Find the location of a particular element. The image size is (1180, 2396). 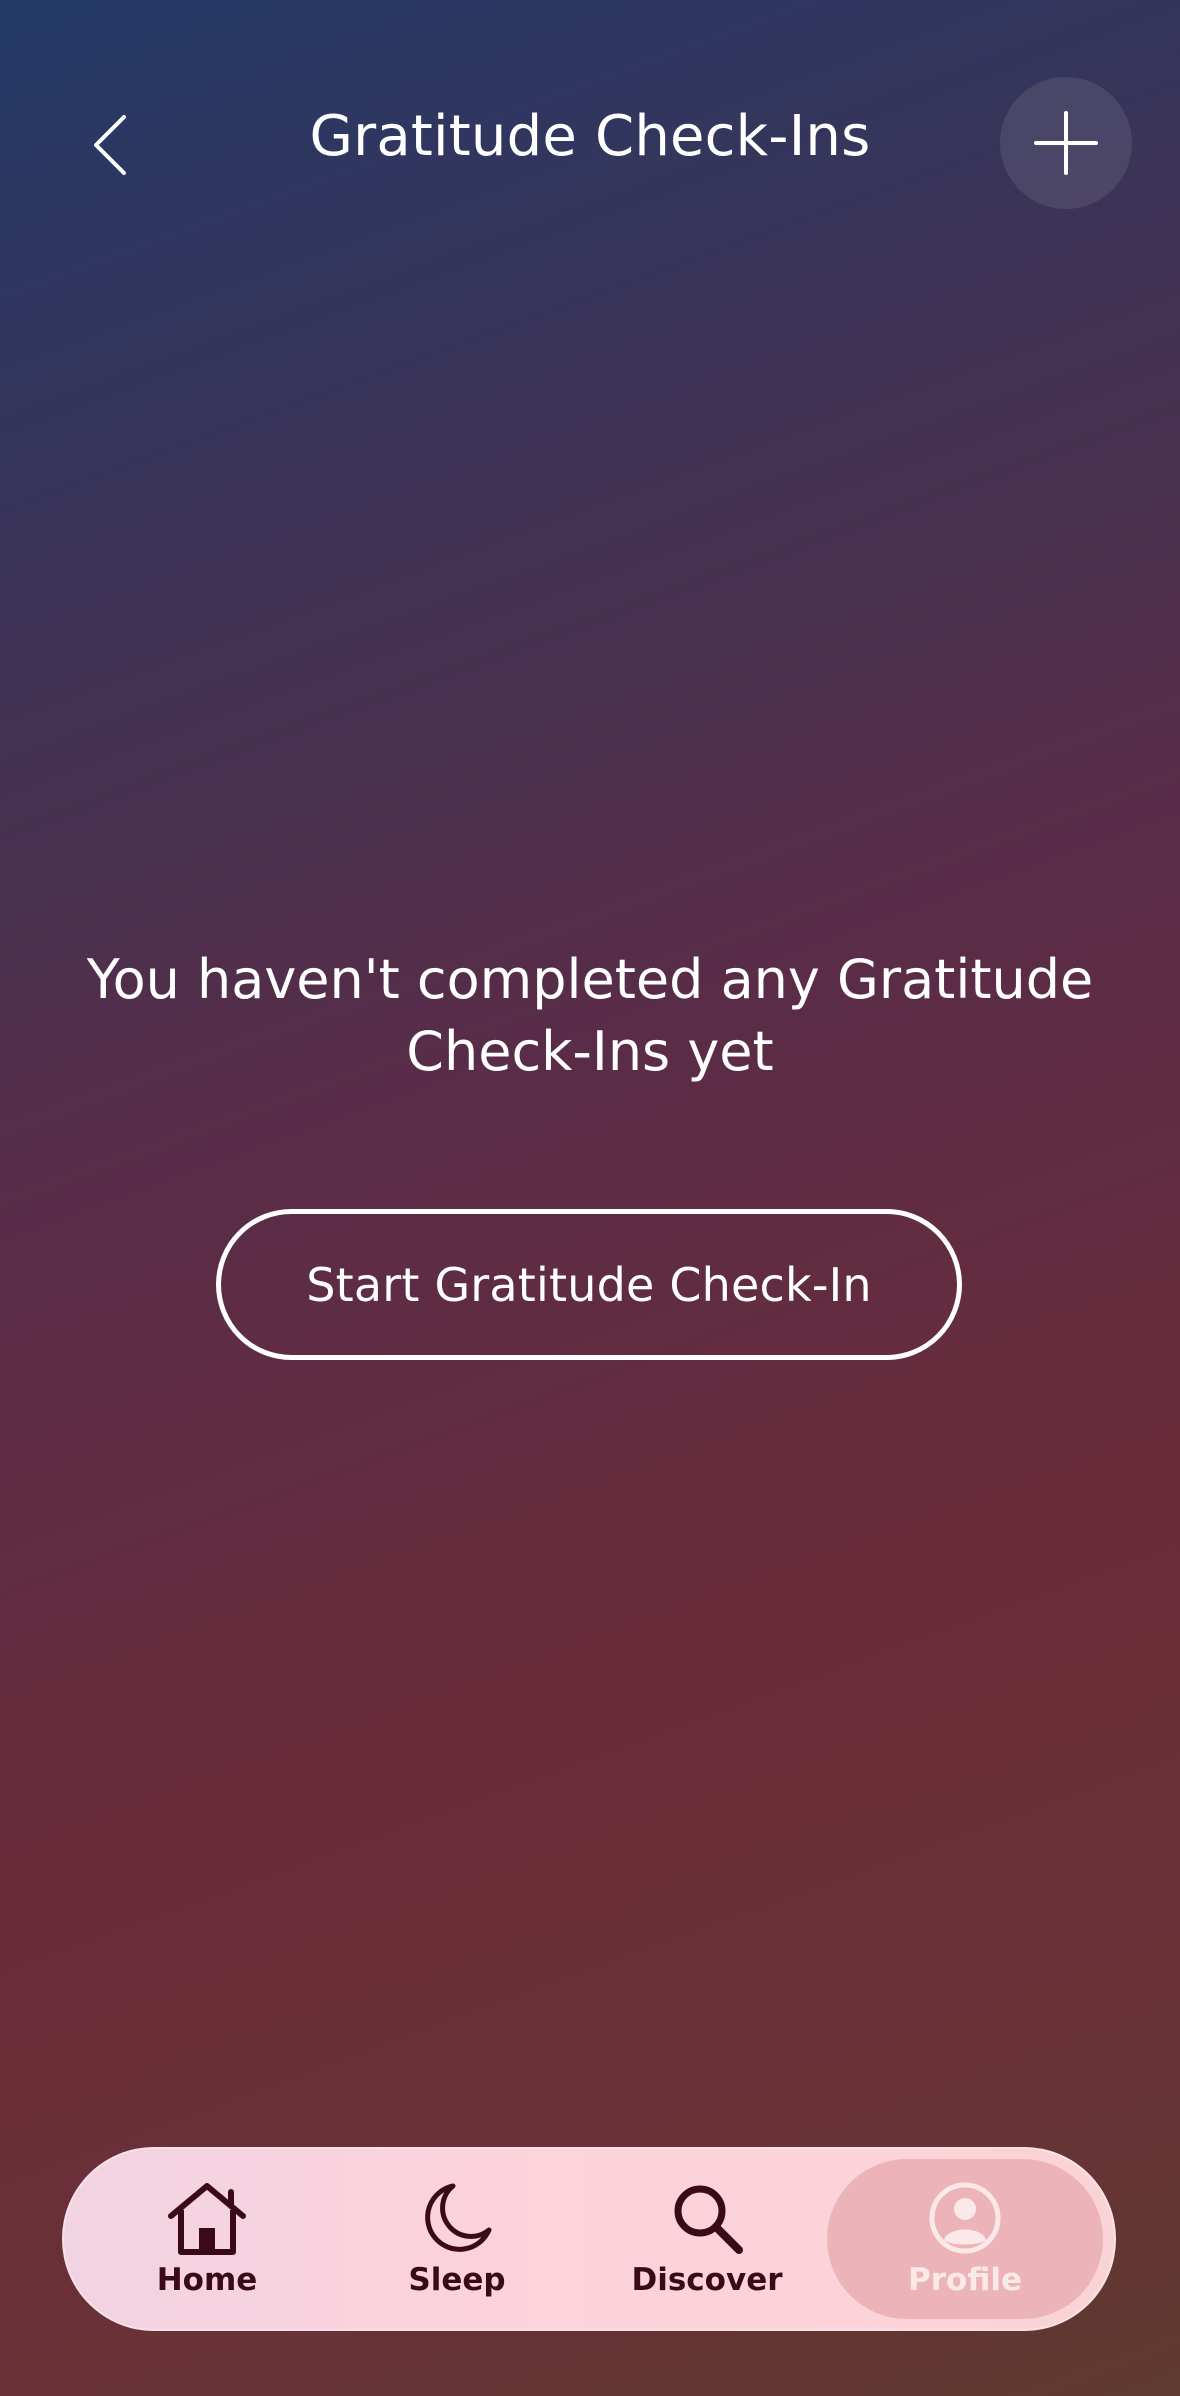

page-title: Gratitude Check-Ins is located at coordinates (590, 136).